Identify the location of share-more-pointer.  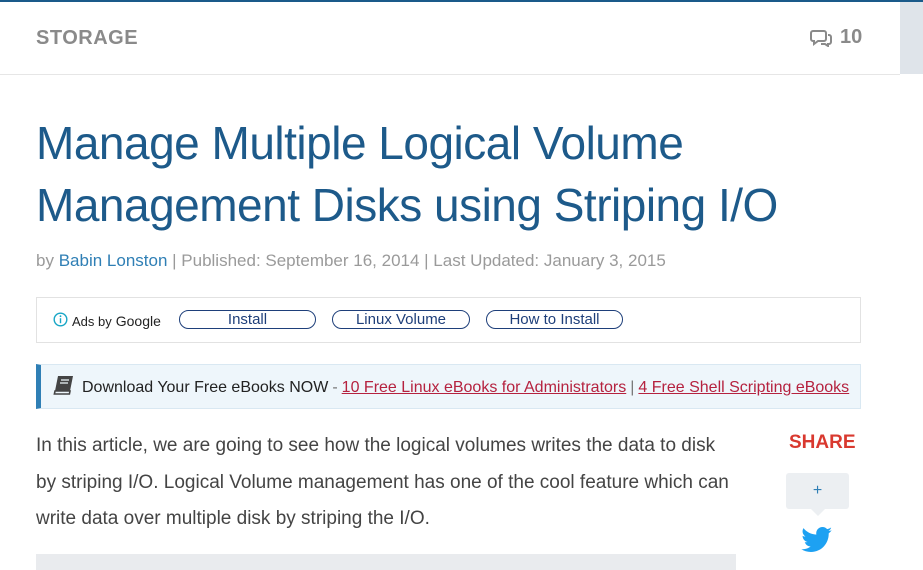
(818, 512).